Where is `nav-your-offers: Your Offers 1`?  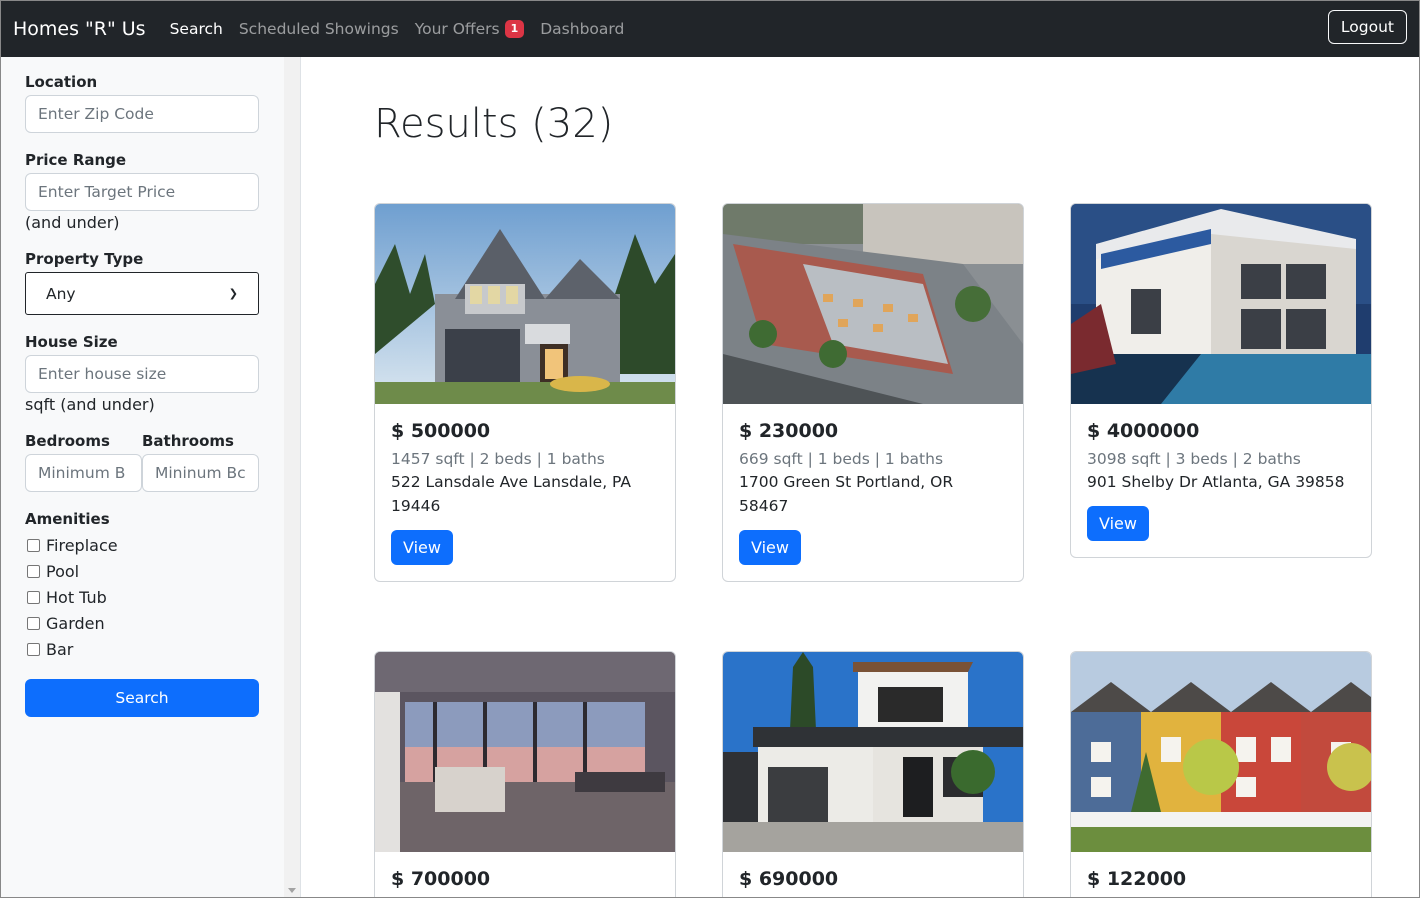 nav-your-offers: Your Offers 1 is located at coordinates (470, 29).